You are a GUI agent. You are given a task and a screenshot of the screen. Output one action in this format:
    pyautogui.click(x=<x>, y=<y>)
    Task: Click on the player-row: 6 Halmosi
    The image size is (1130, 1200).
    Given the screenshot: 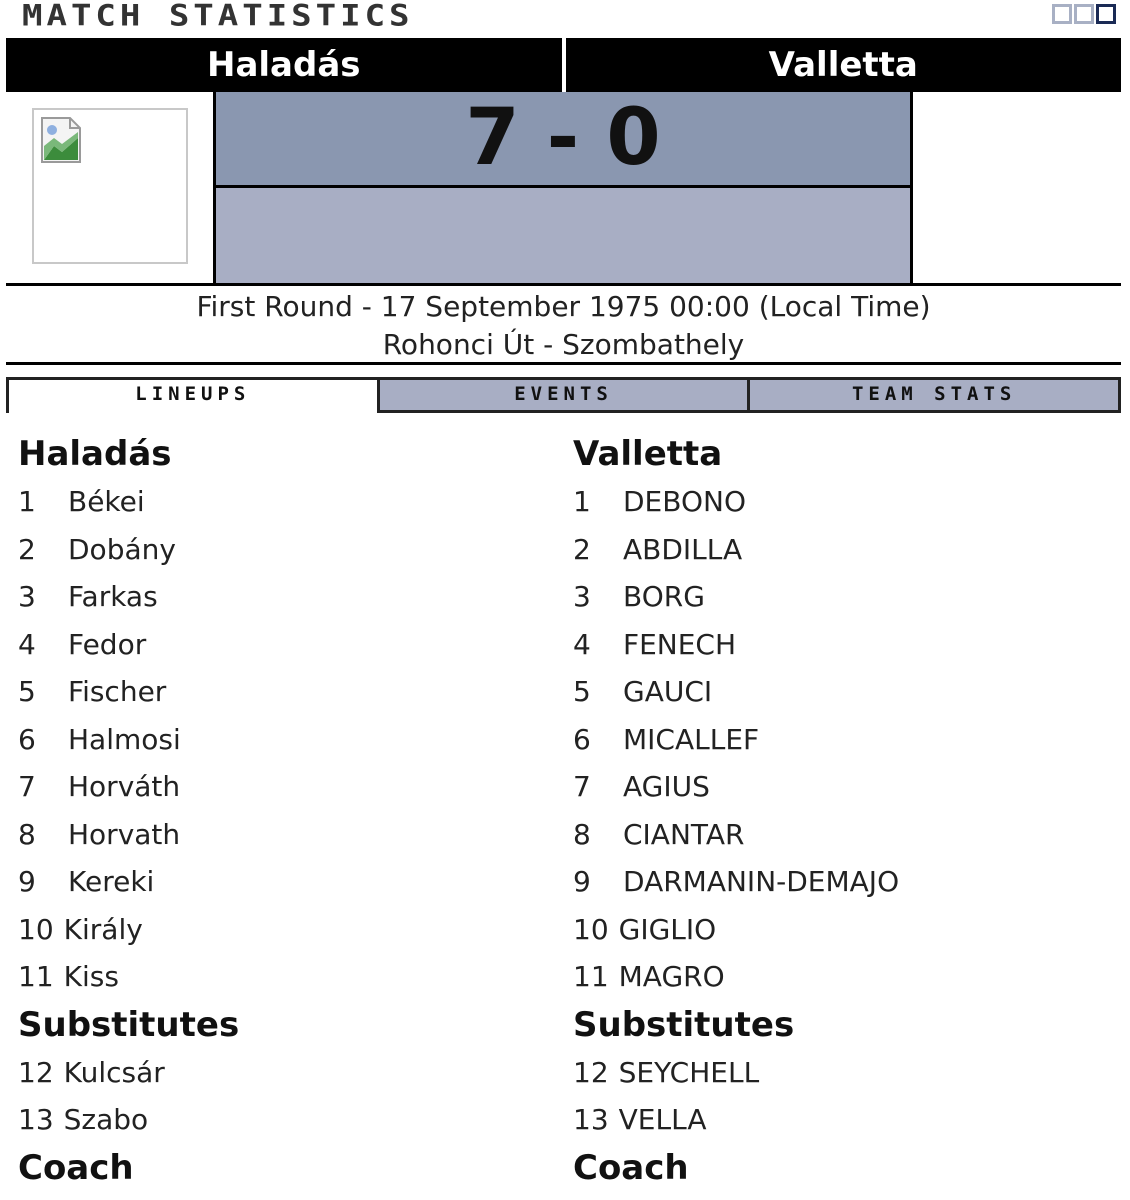 What is the action you would take?
    pyautogui.click(x=128, y=740)
    